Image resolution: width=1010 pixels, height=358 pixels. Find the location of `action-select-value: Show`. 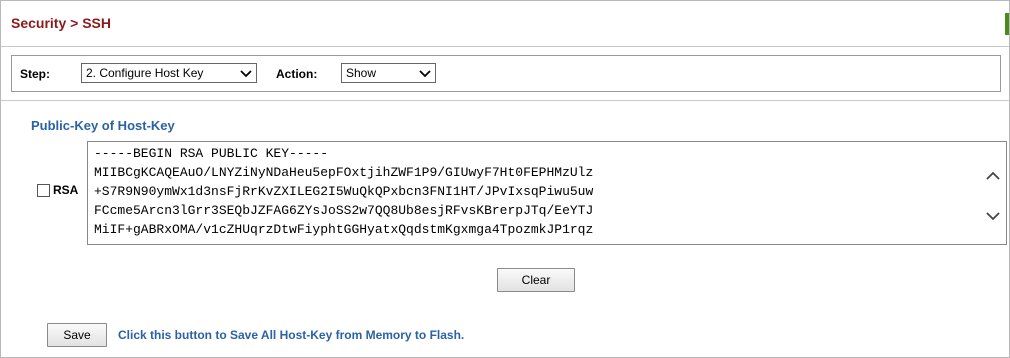

action-select-value: Show is located at coordinates (361, 73).